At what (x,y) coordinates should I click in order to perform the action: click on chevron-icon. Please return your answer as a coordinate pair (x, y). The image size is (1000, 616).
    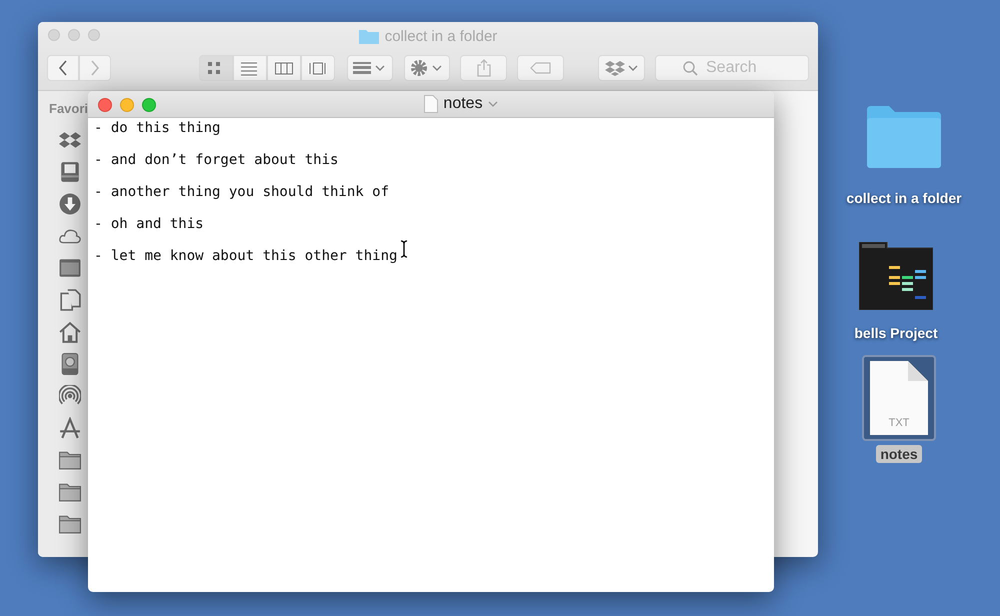
    Looking at the image, I should click on (493, 104).